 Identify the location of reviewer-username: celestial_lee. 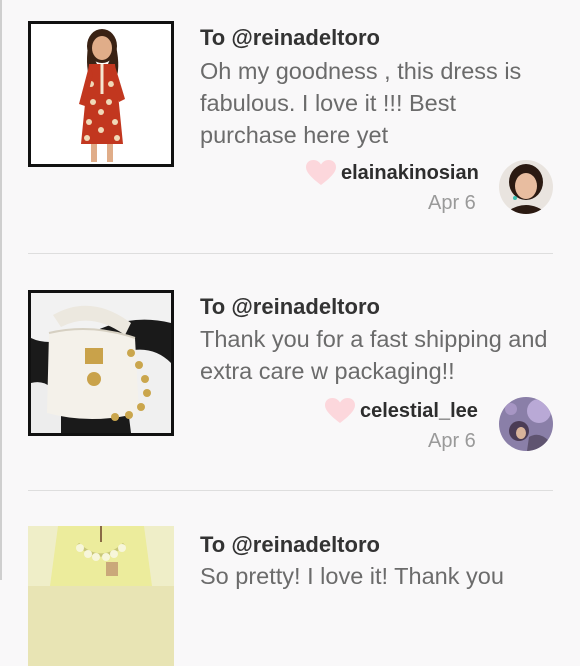
(419, 411).